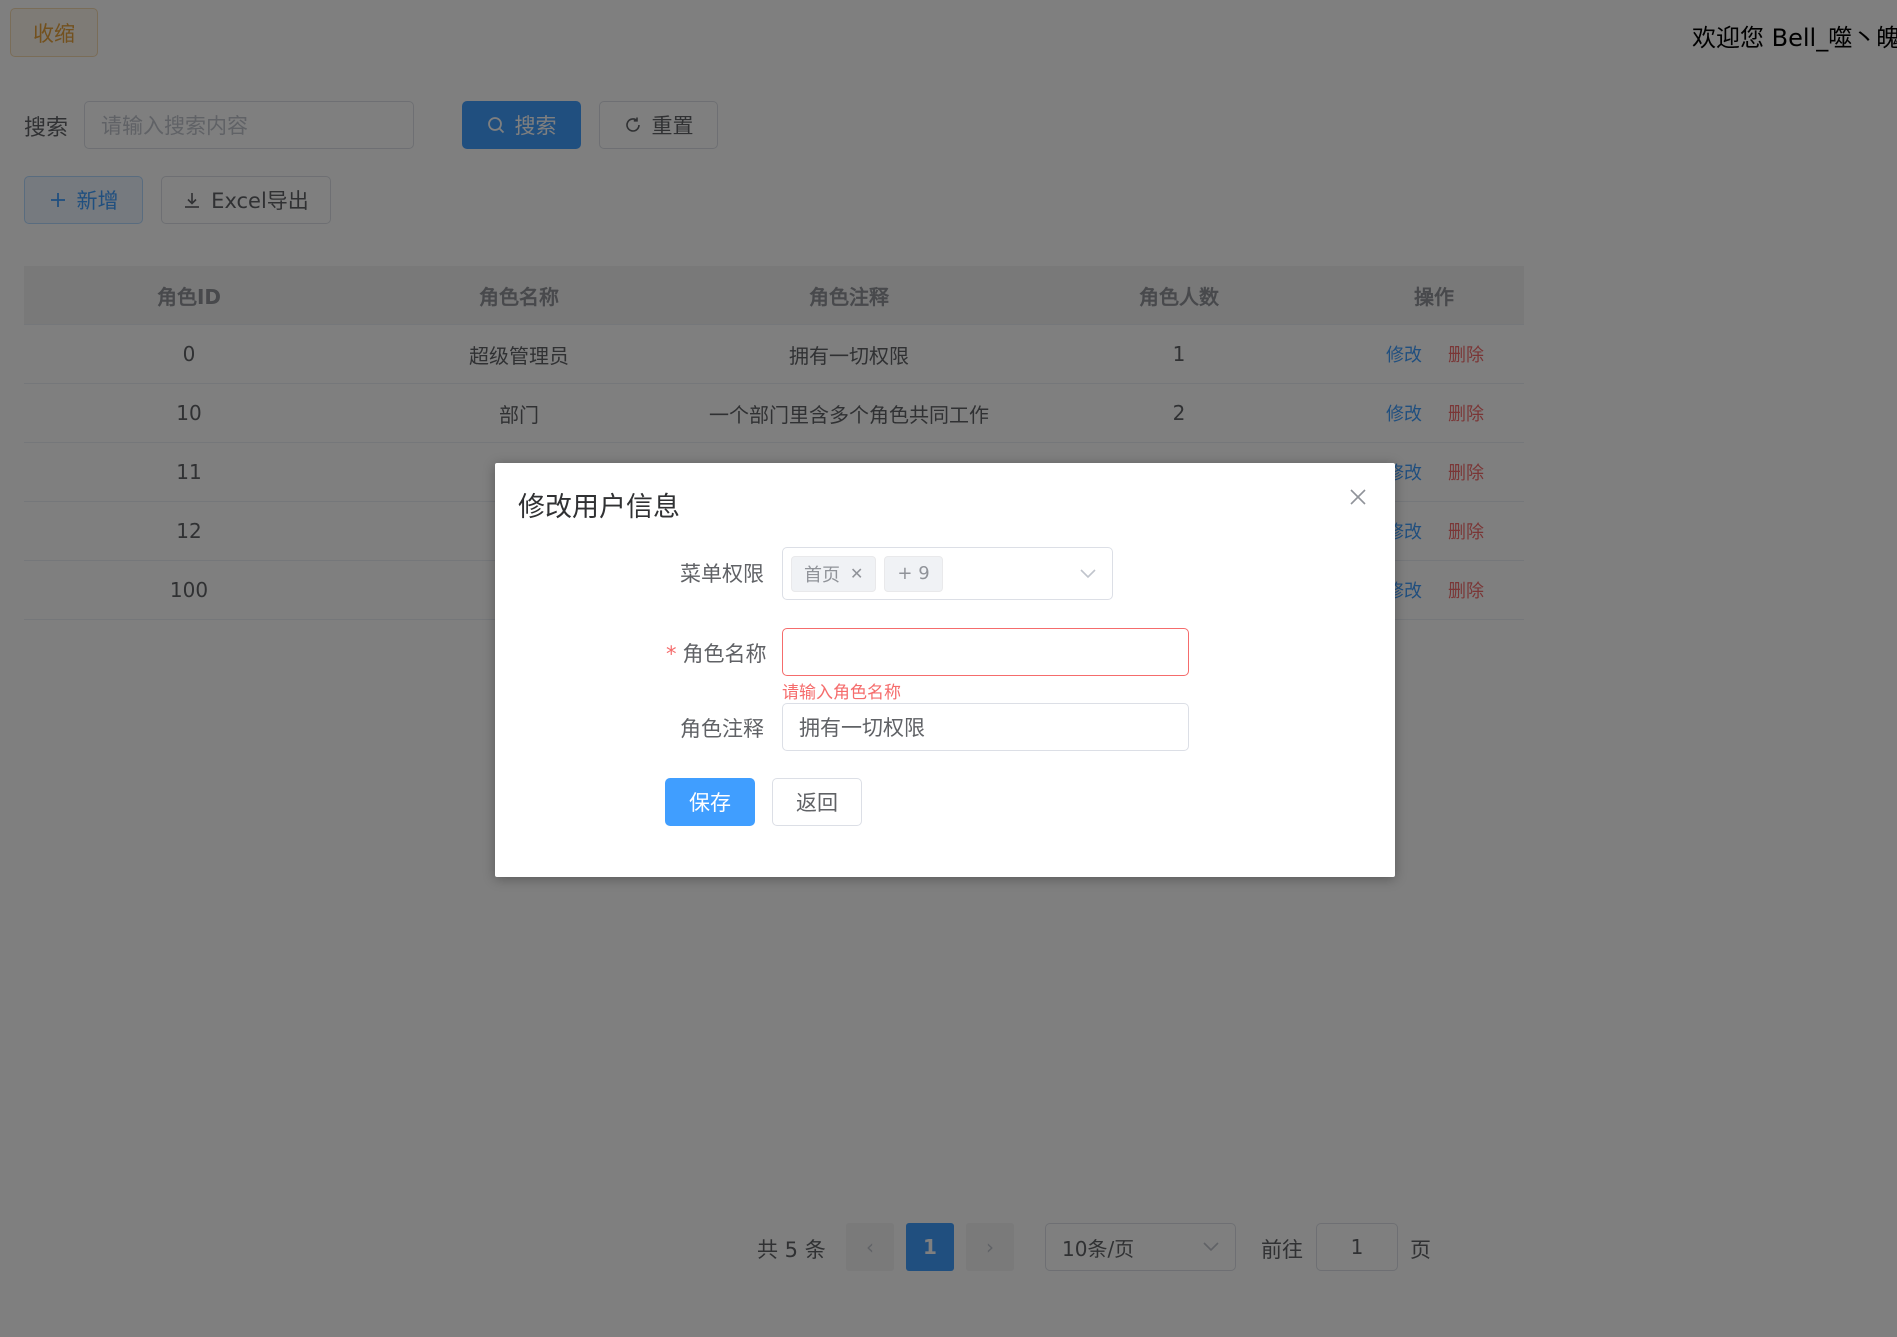  What do you see at coordinates (817, 802) in the screenshot?
I see `back-button: 返回` at bounding box center [817, 802].